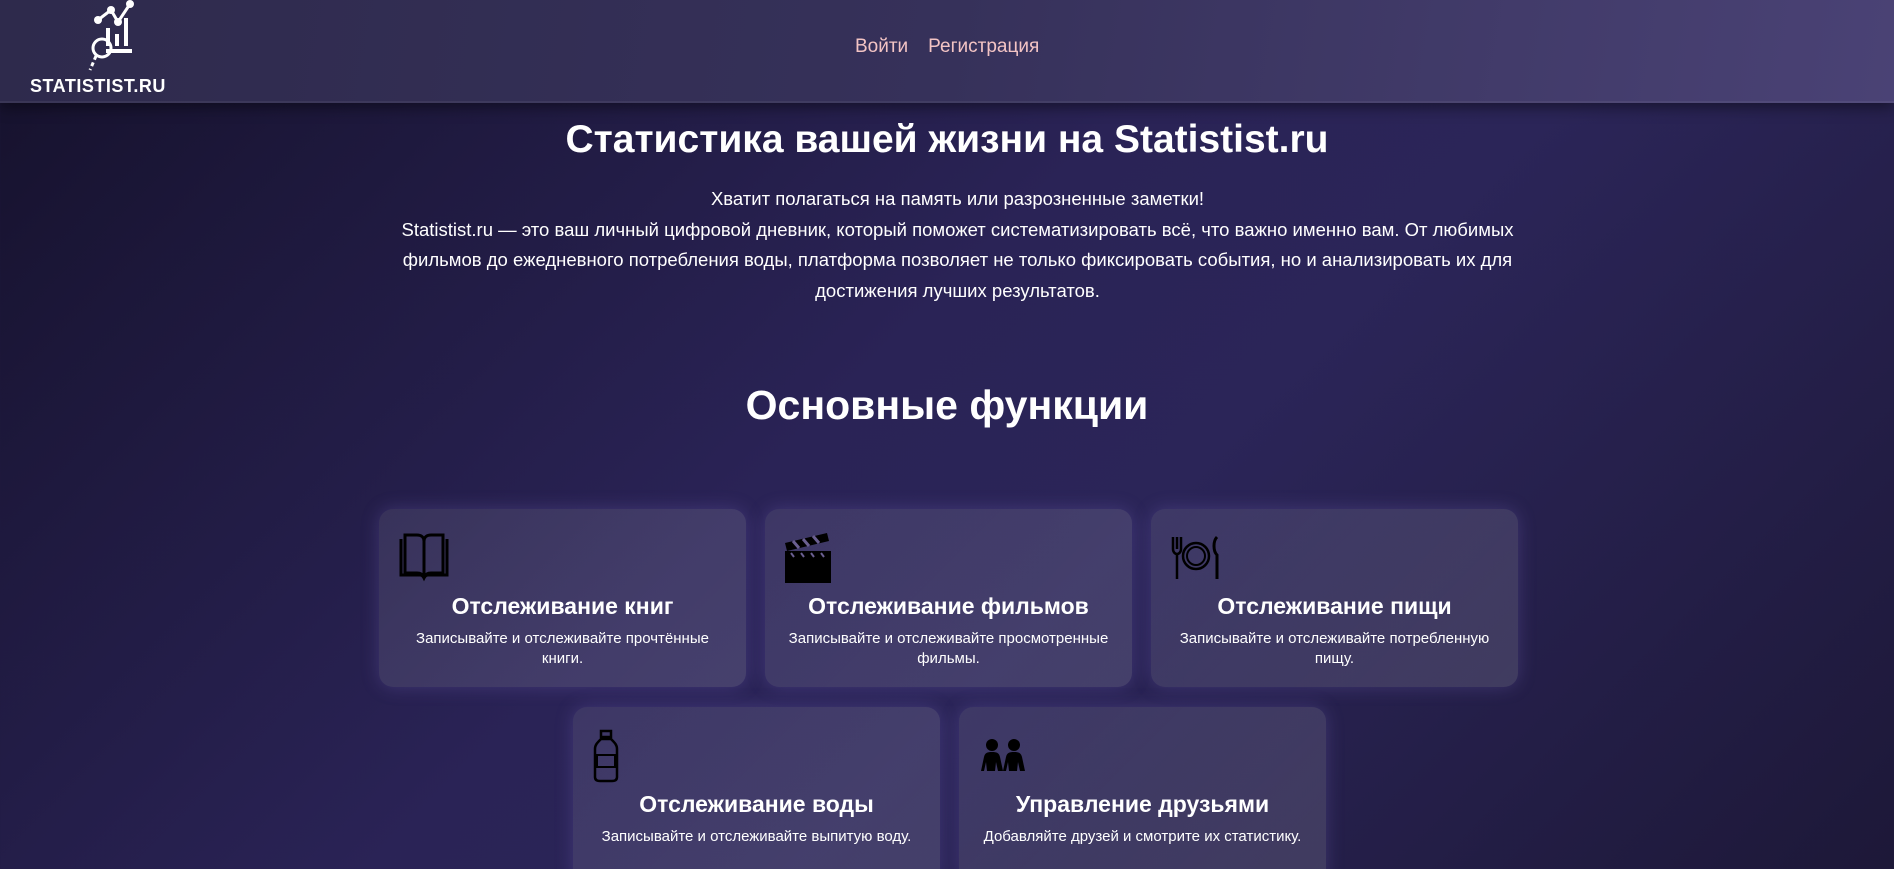  What do you see at coordinates (1195, 557) in the screenshot?
I see `plate-cutlery-icon` at bounding box center [1195, 557].